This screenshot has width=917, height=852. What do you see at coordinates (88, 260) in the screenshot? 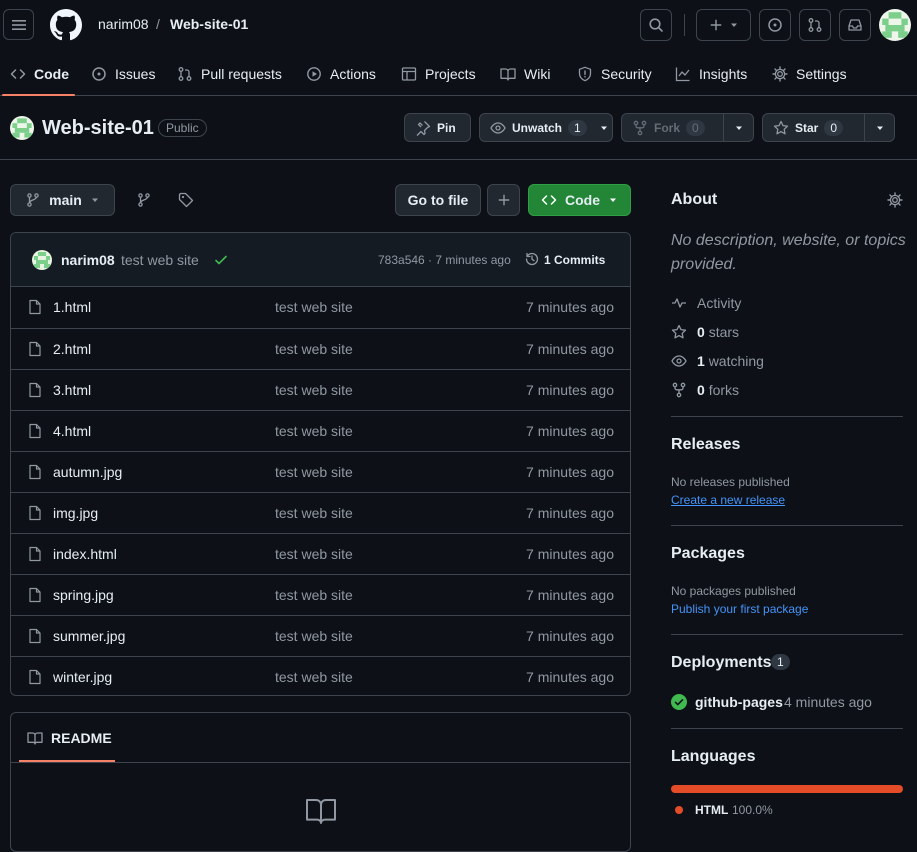
I see `commit-author: narim08` at bounding box center [88, 260].